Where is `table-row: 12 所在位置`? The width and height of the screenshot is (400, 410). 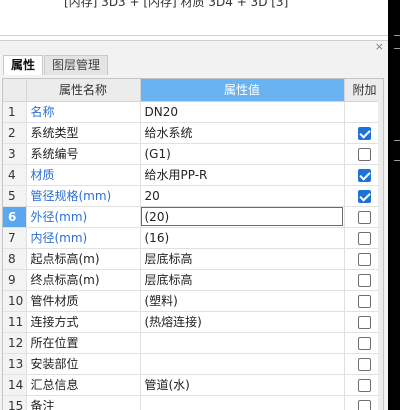 table-row: 12 所在位置 is located at coordinates (193, 343).